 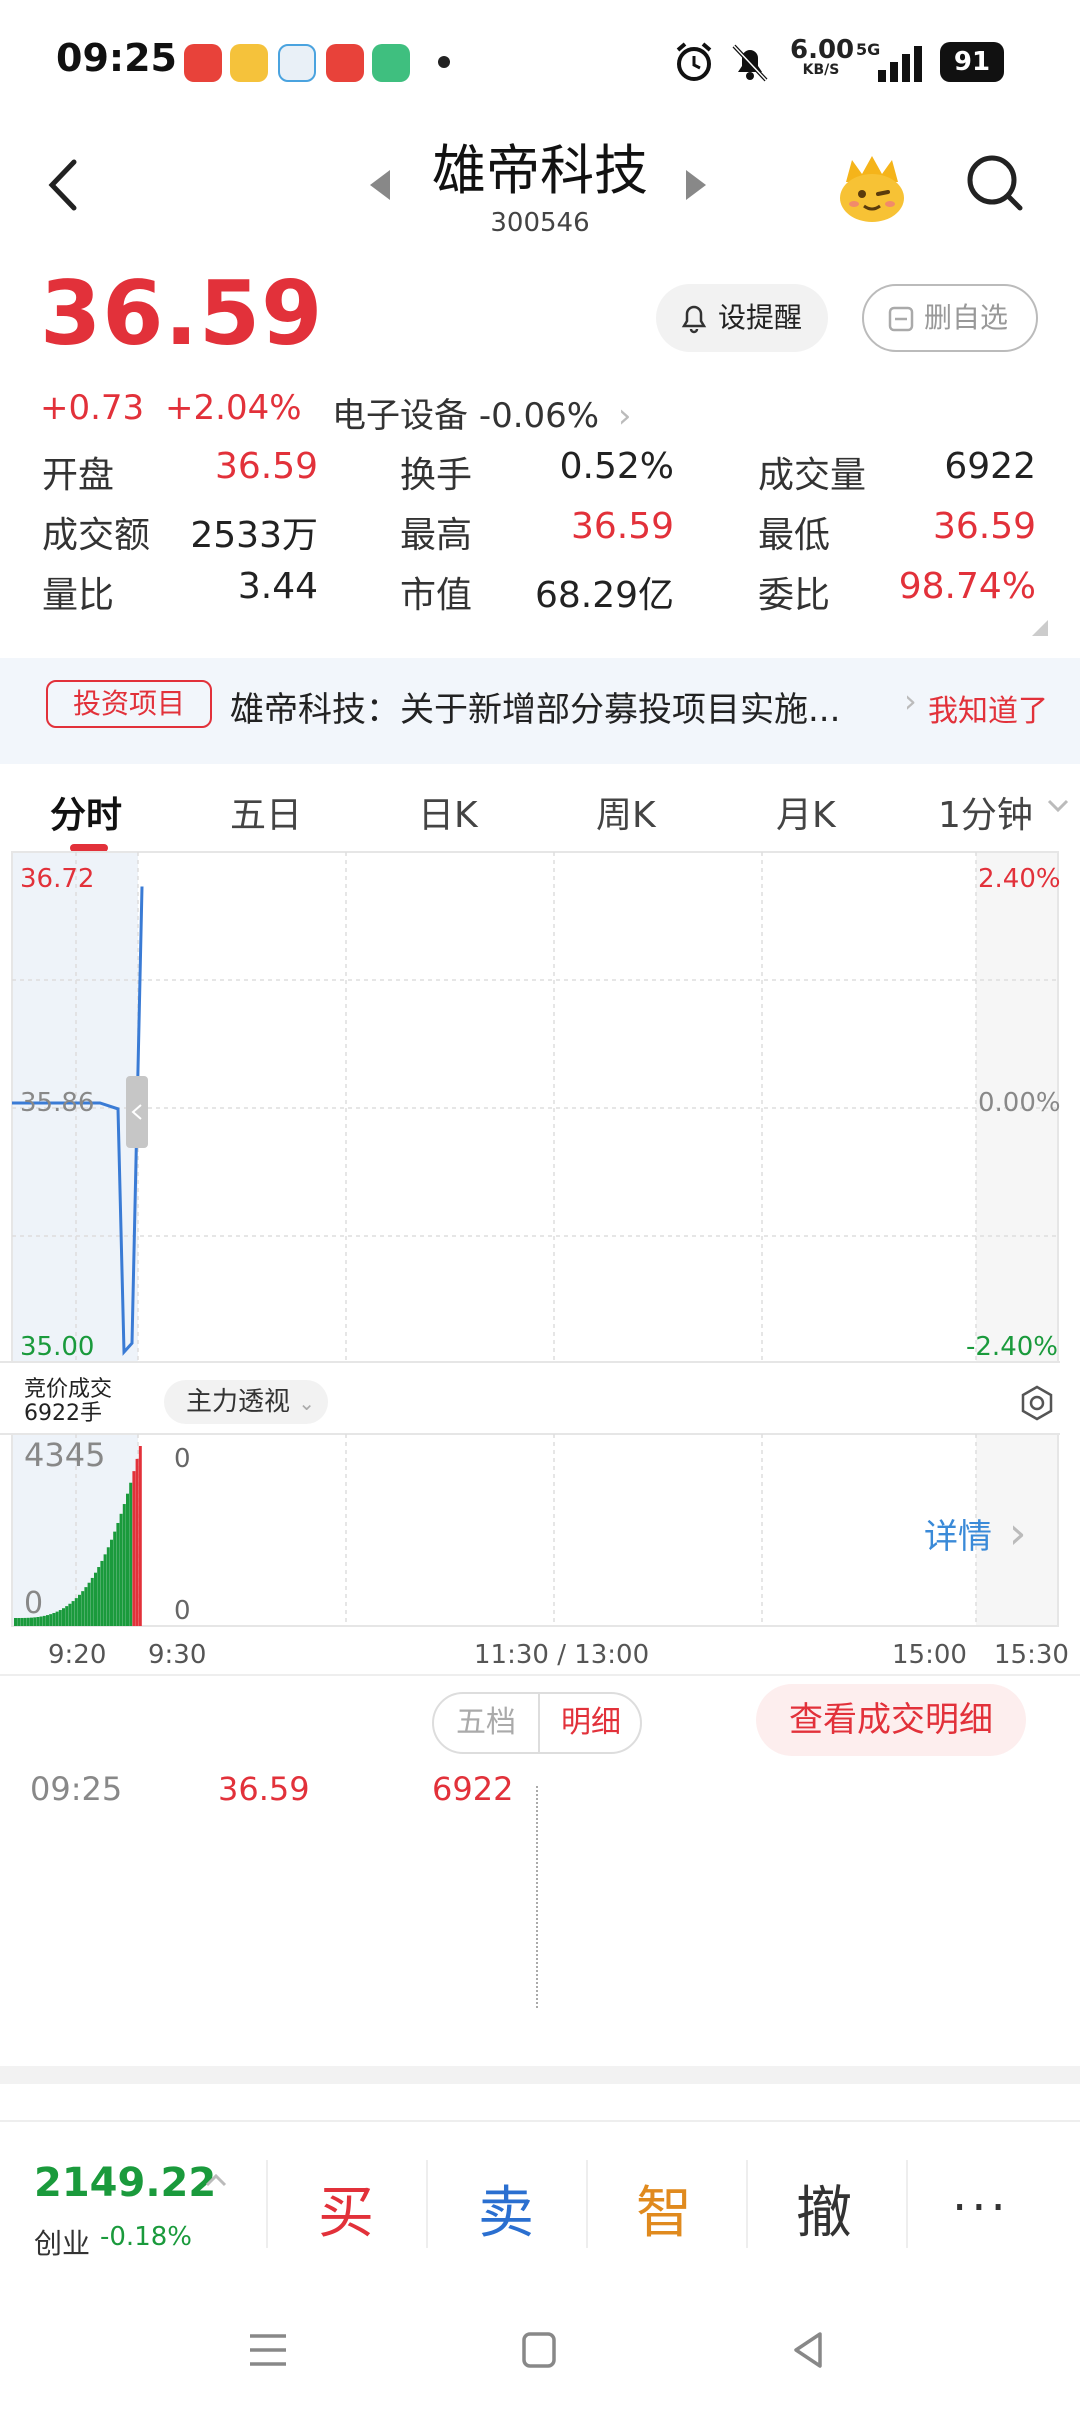 I want to click on metric-value: 3.44, so click(x=277, y=586).